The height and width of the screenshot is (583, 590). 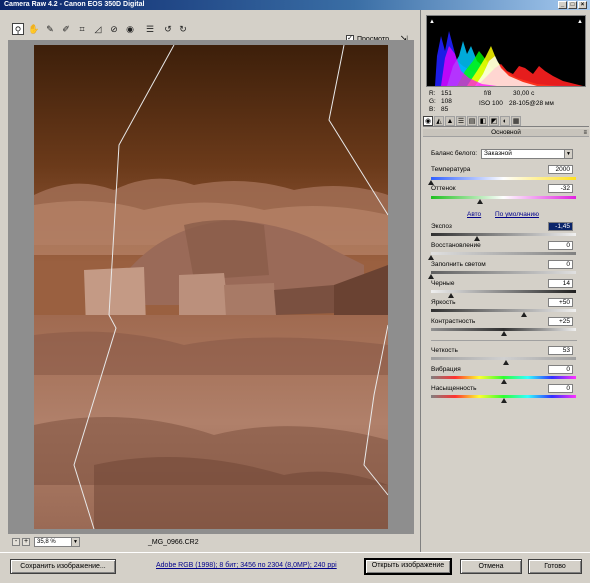 I want to click on clarity-value: 53, so click(x=560, y=350).